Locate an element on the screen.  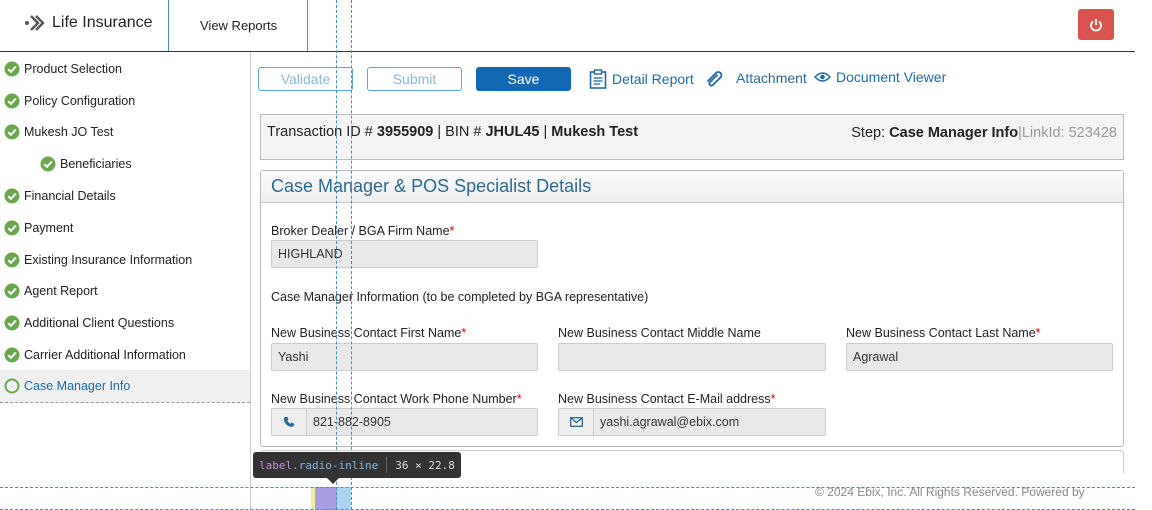
tooltip-arrow is located at coordinates (333, 481).